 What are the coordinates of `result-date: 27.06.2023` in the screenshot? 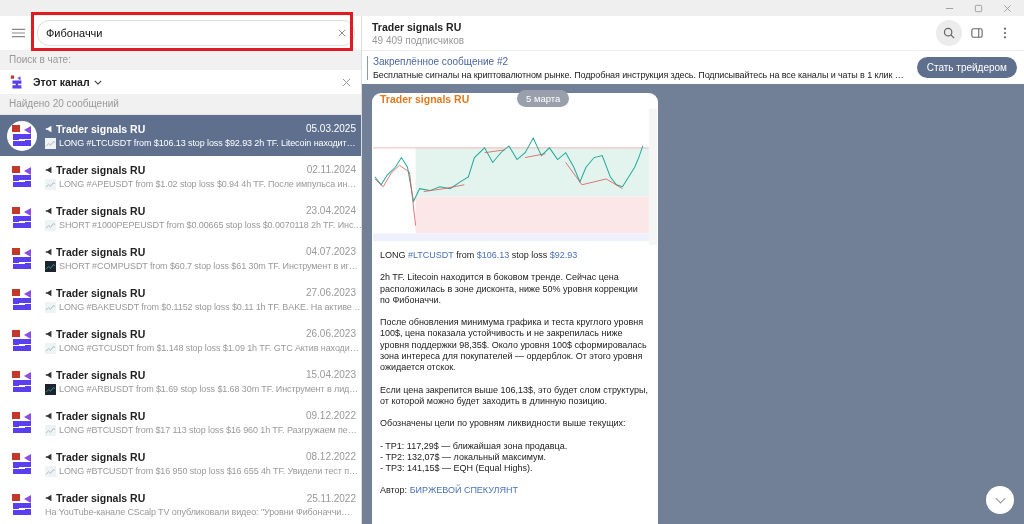 It's located at (330, 292).